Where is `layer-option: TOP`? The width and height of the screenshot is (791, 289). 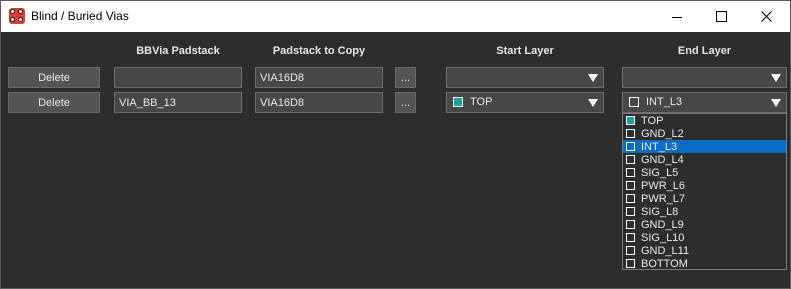 layer-option: TOP is located at coordinates (704, 120).